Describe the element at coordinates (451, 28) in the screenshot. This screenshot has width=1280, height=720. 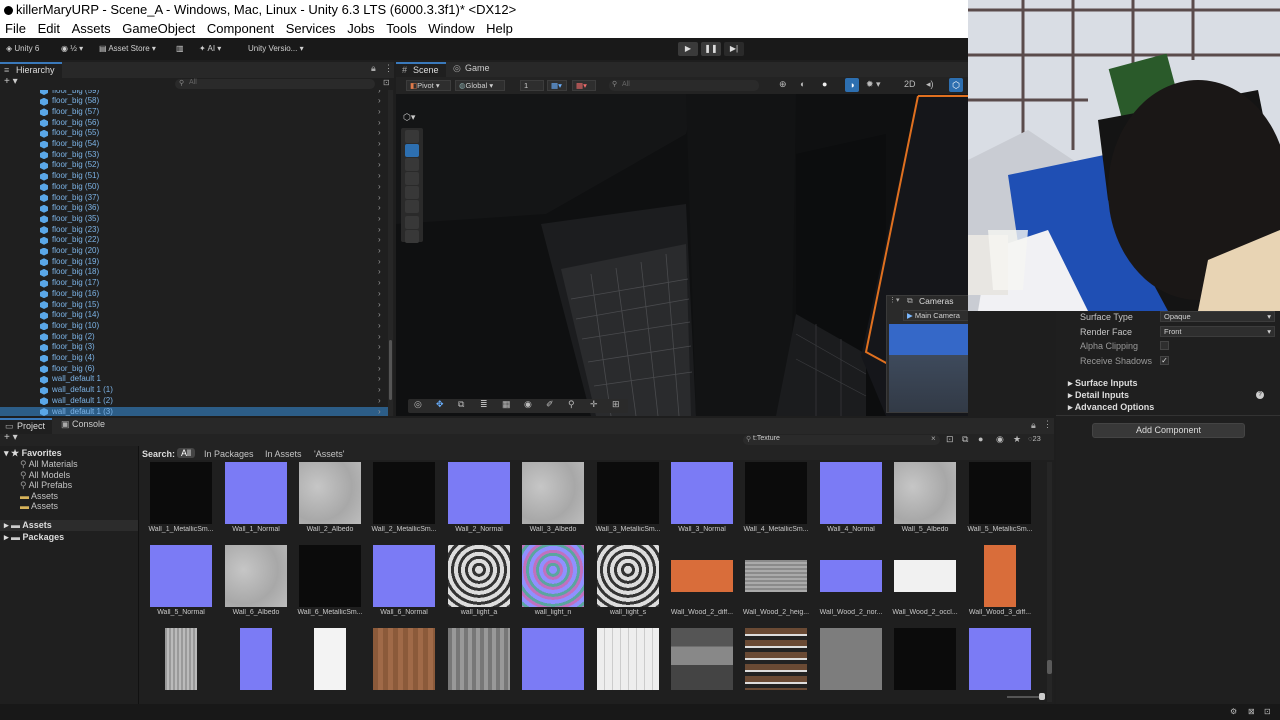
I see `menu-window: Window` at that location.